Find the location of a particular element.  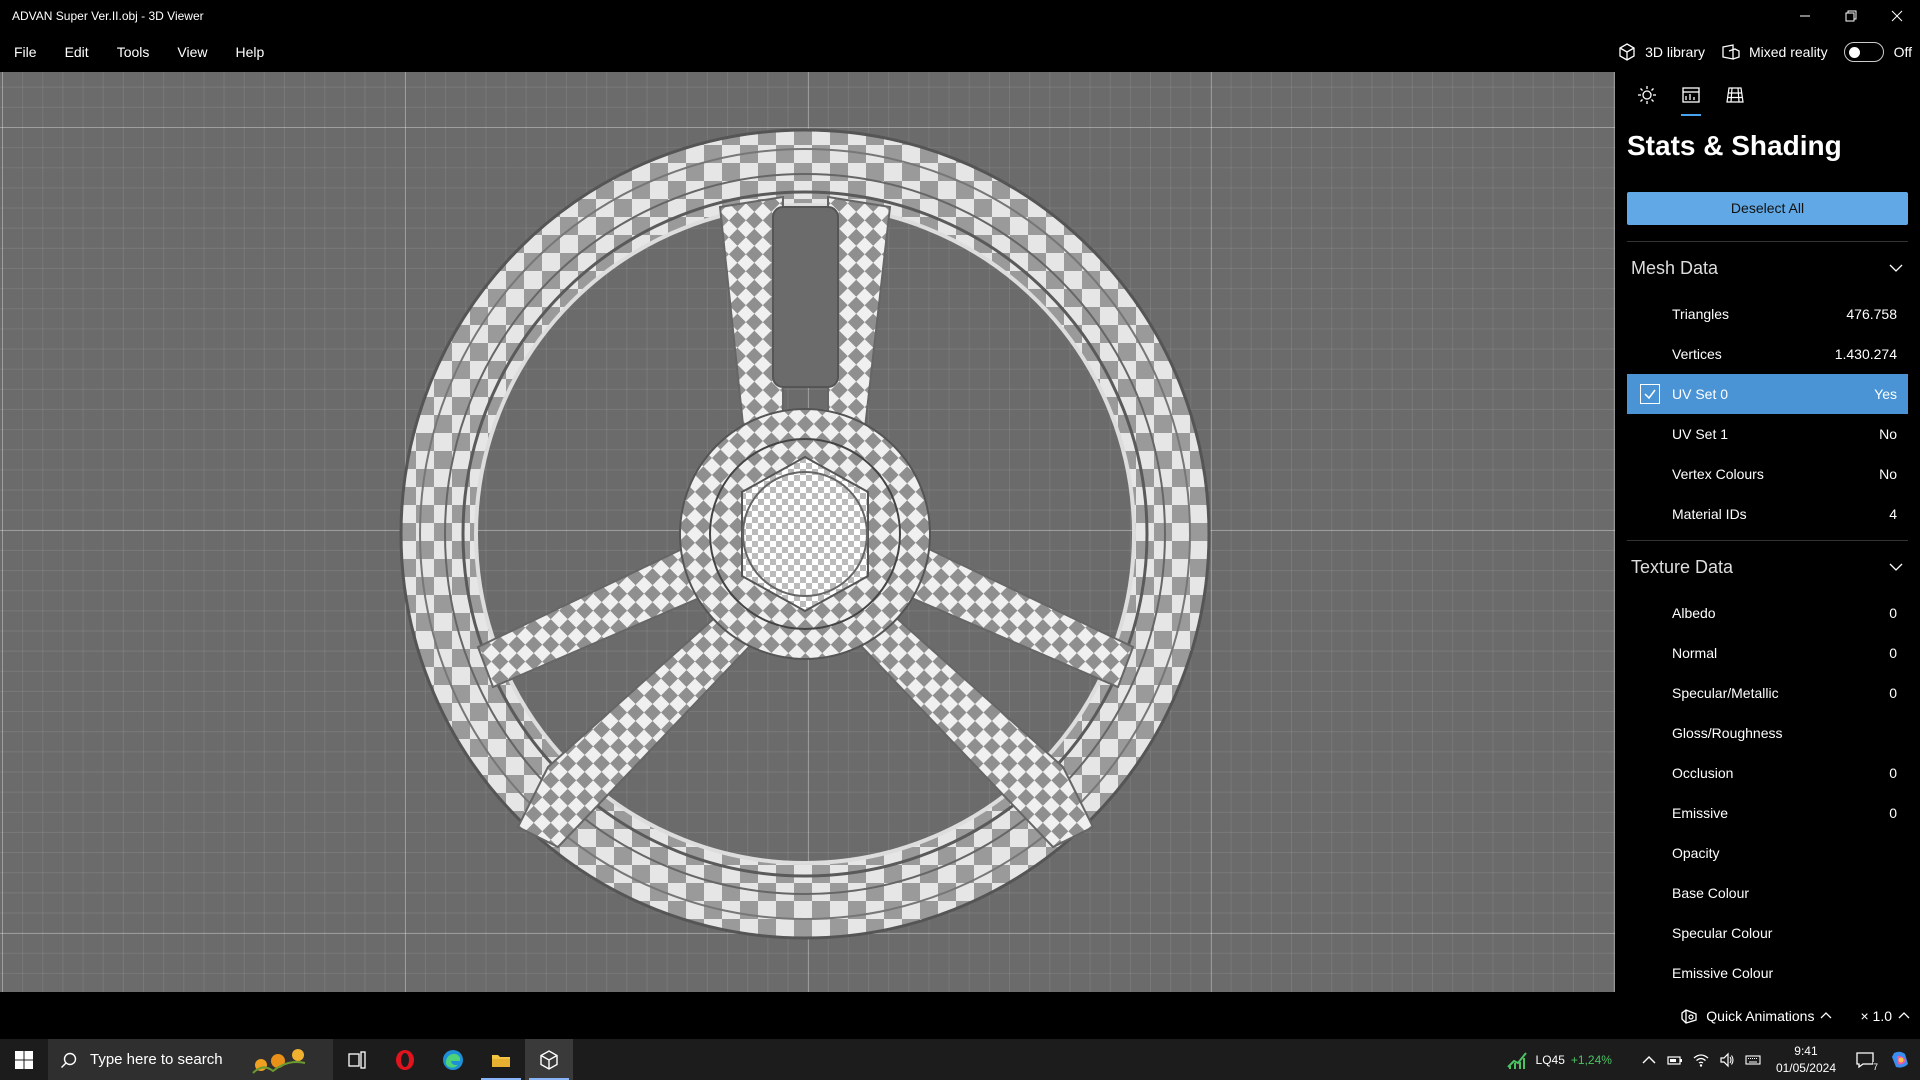

texture-row-normal: Normal 0 is located at coordinates (1767, 653).